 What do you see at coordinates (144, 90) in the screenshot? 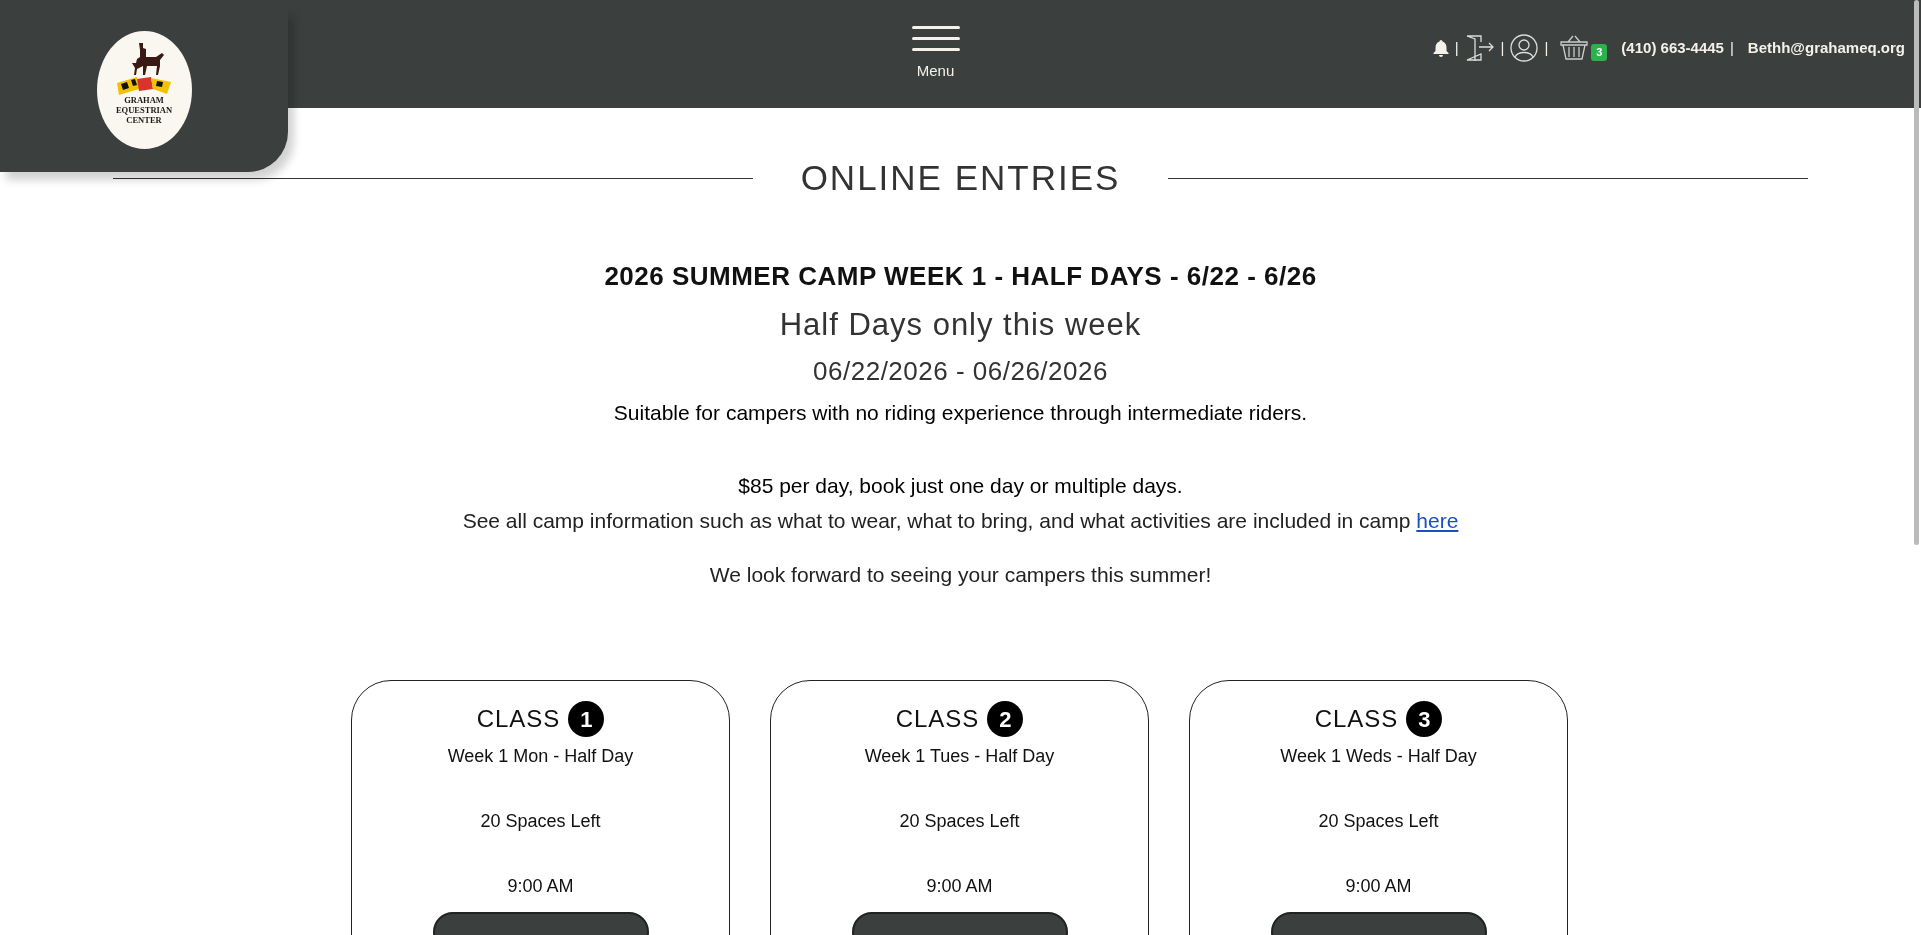
I see `logo: GRAHAM EQUESTRIAN CENTER` at bounding box center [144, 90].